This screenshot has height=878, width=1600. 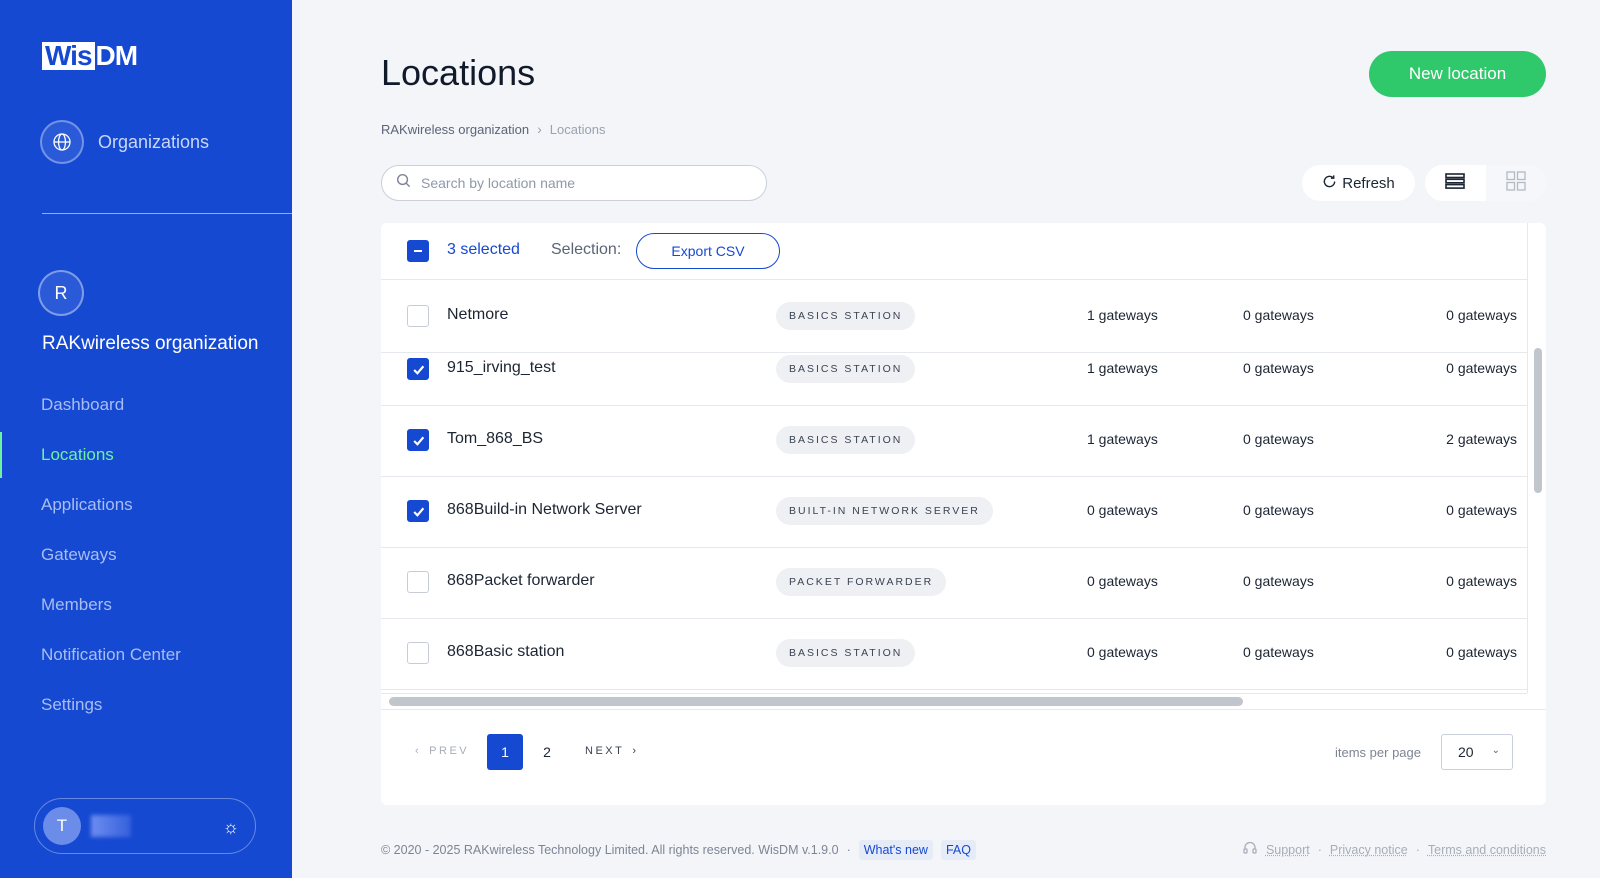 I want to click on chevron-left-icon: ‹, so click(x=418, y=751).